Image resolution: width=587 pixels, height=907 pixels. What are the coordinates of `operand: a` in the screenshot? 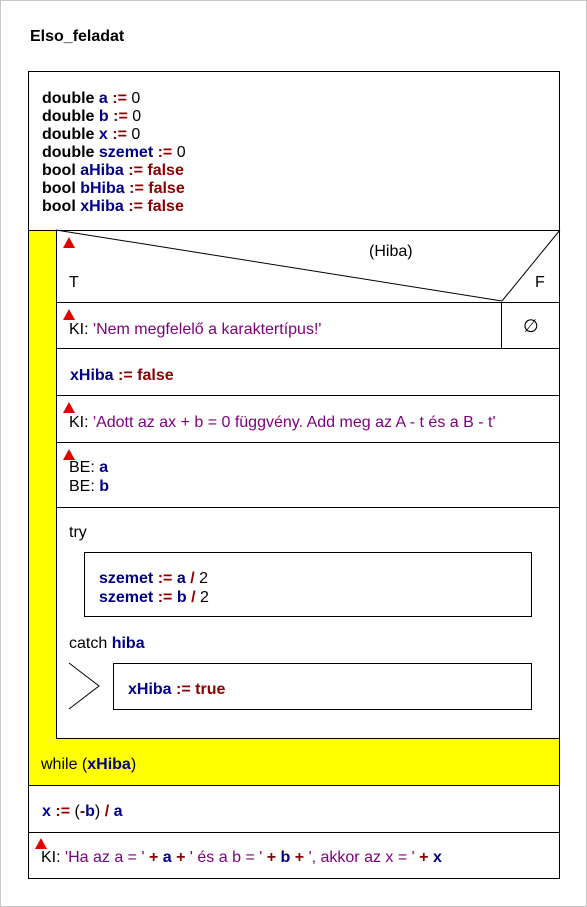 It's located at (118, 811).